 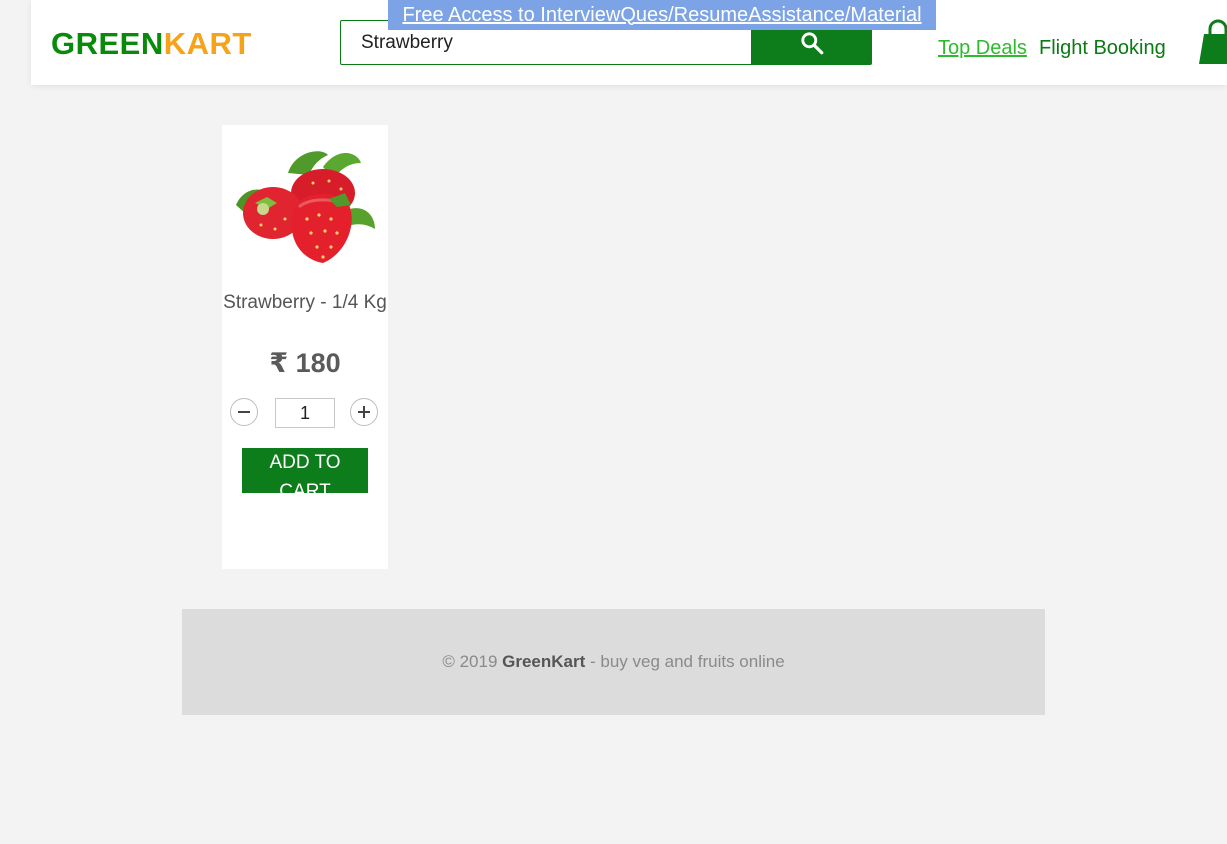 I want to click on search-icon, so click(x=811, y=42).